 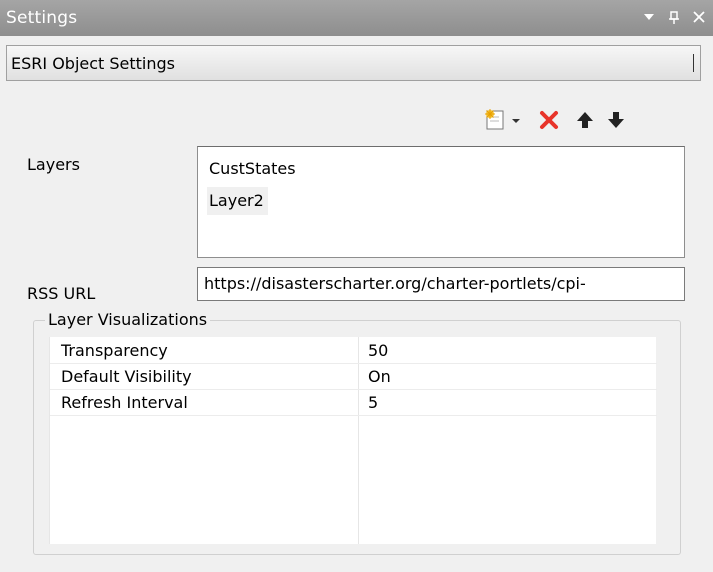 I want to click on property-value: 50, so click(x=378, y=350).